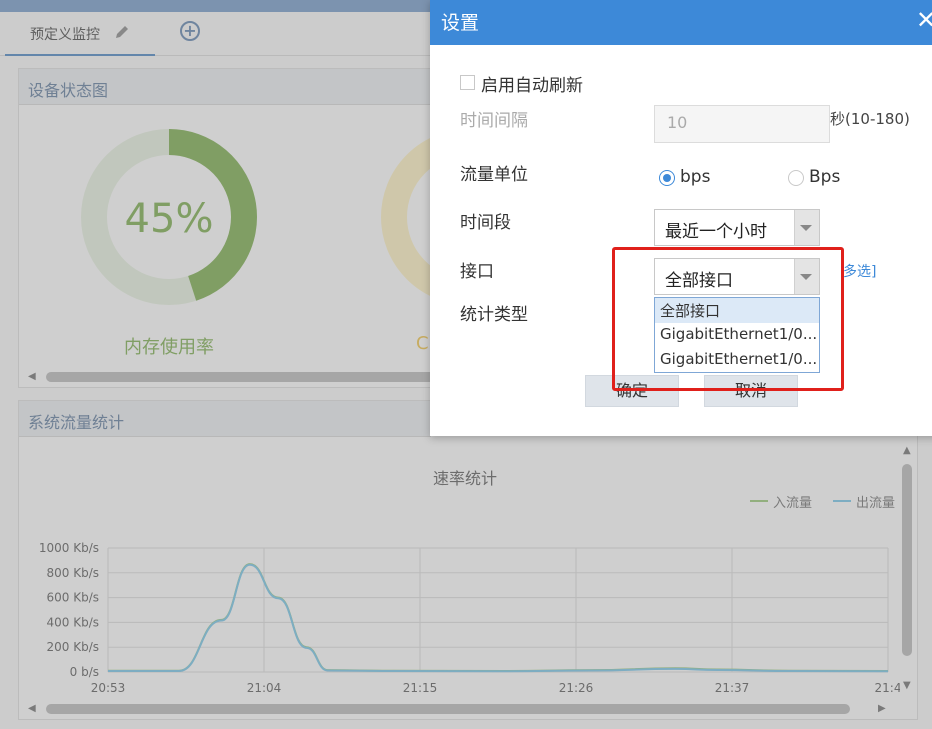 This screenshot has width=932, height=729. Describe the element at coordinates (467, 82) in the screenshot. I see `auto-refresh-checkbox` at that location.